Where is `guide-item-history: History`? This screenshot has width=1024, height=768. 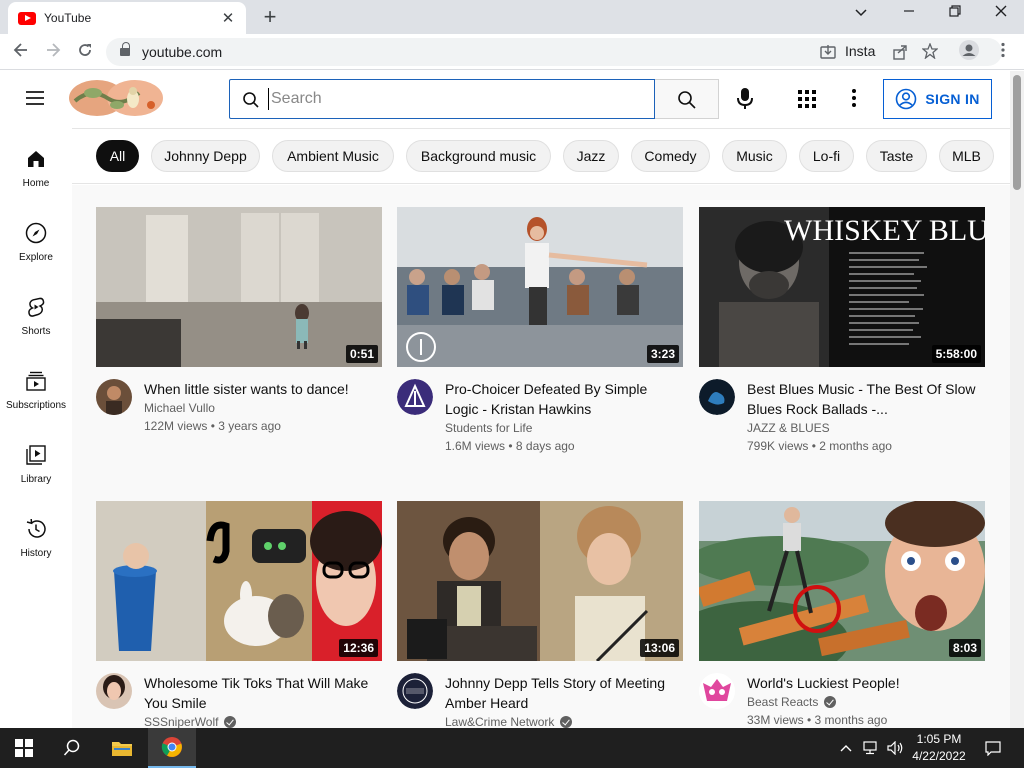 guide-item-history: History is located at coordinates (36, 546).